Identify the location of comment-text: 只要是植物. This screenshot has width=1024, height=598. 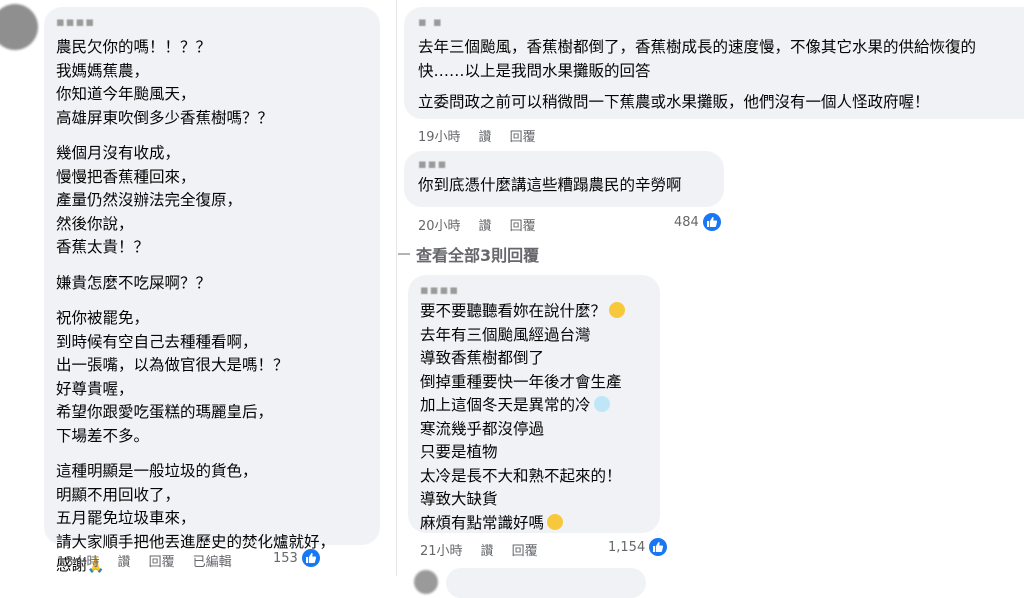
(459, 452).